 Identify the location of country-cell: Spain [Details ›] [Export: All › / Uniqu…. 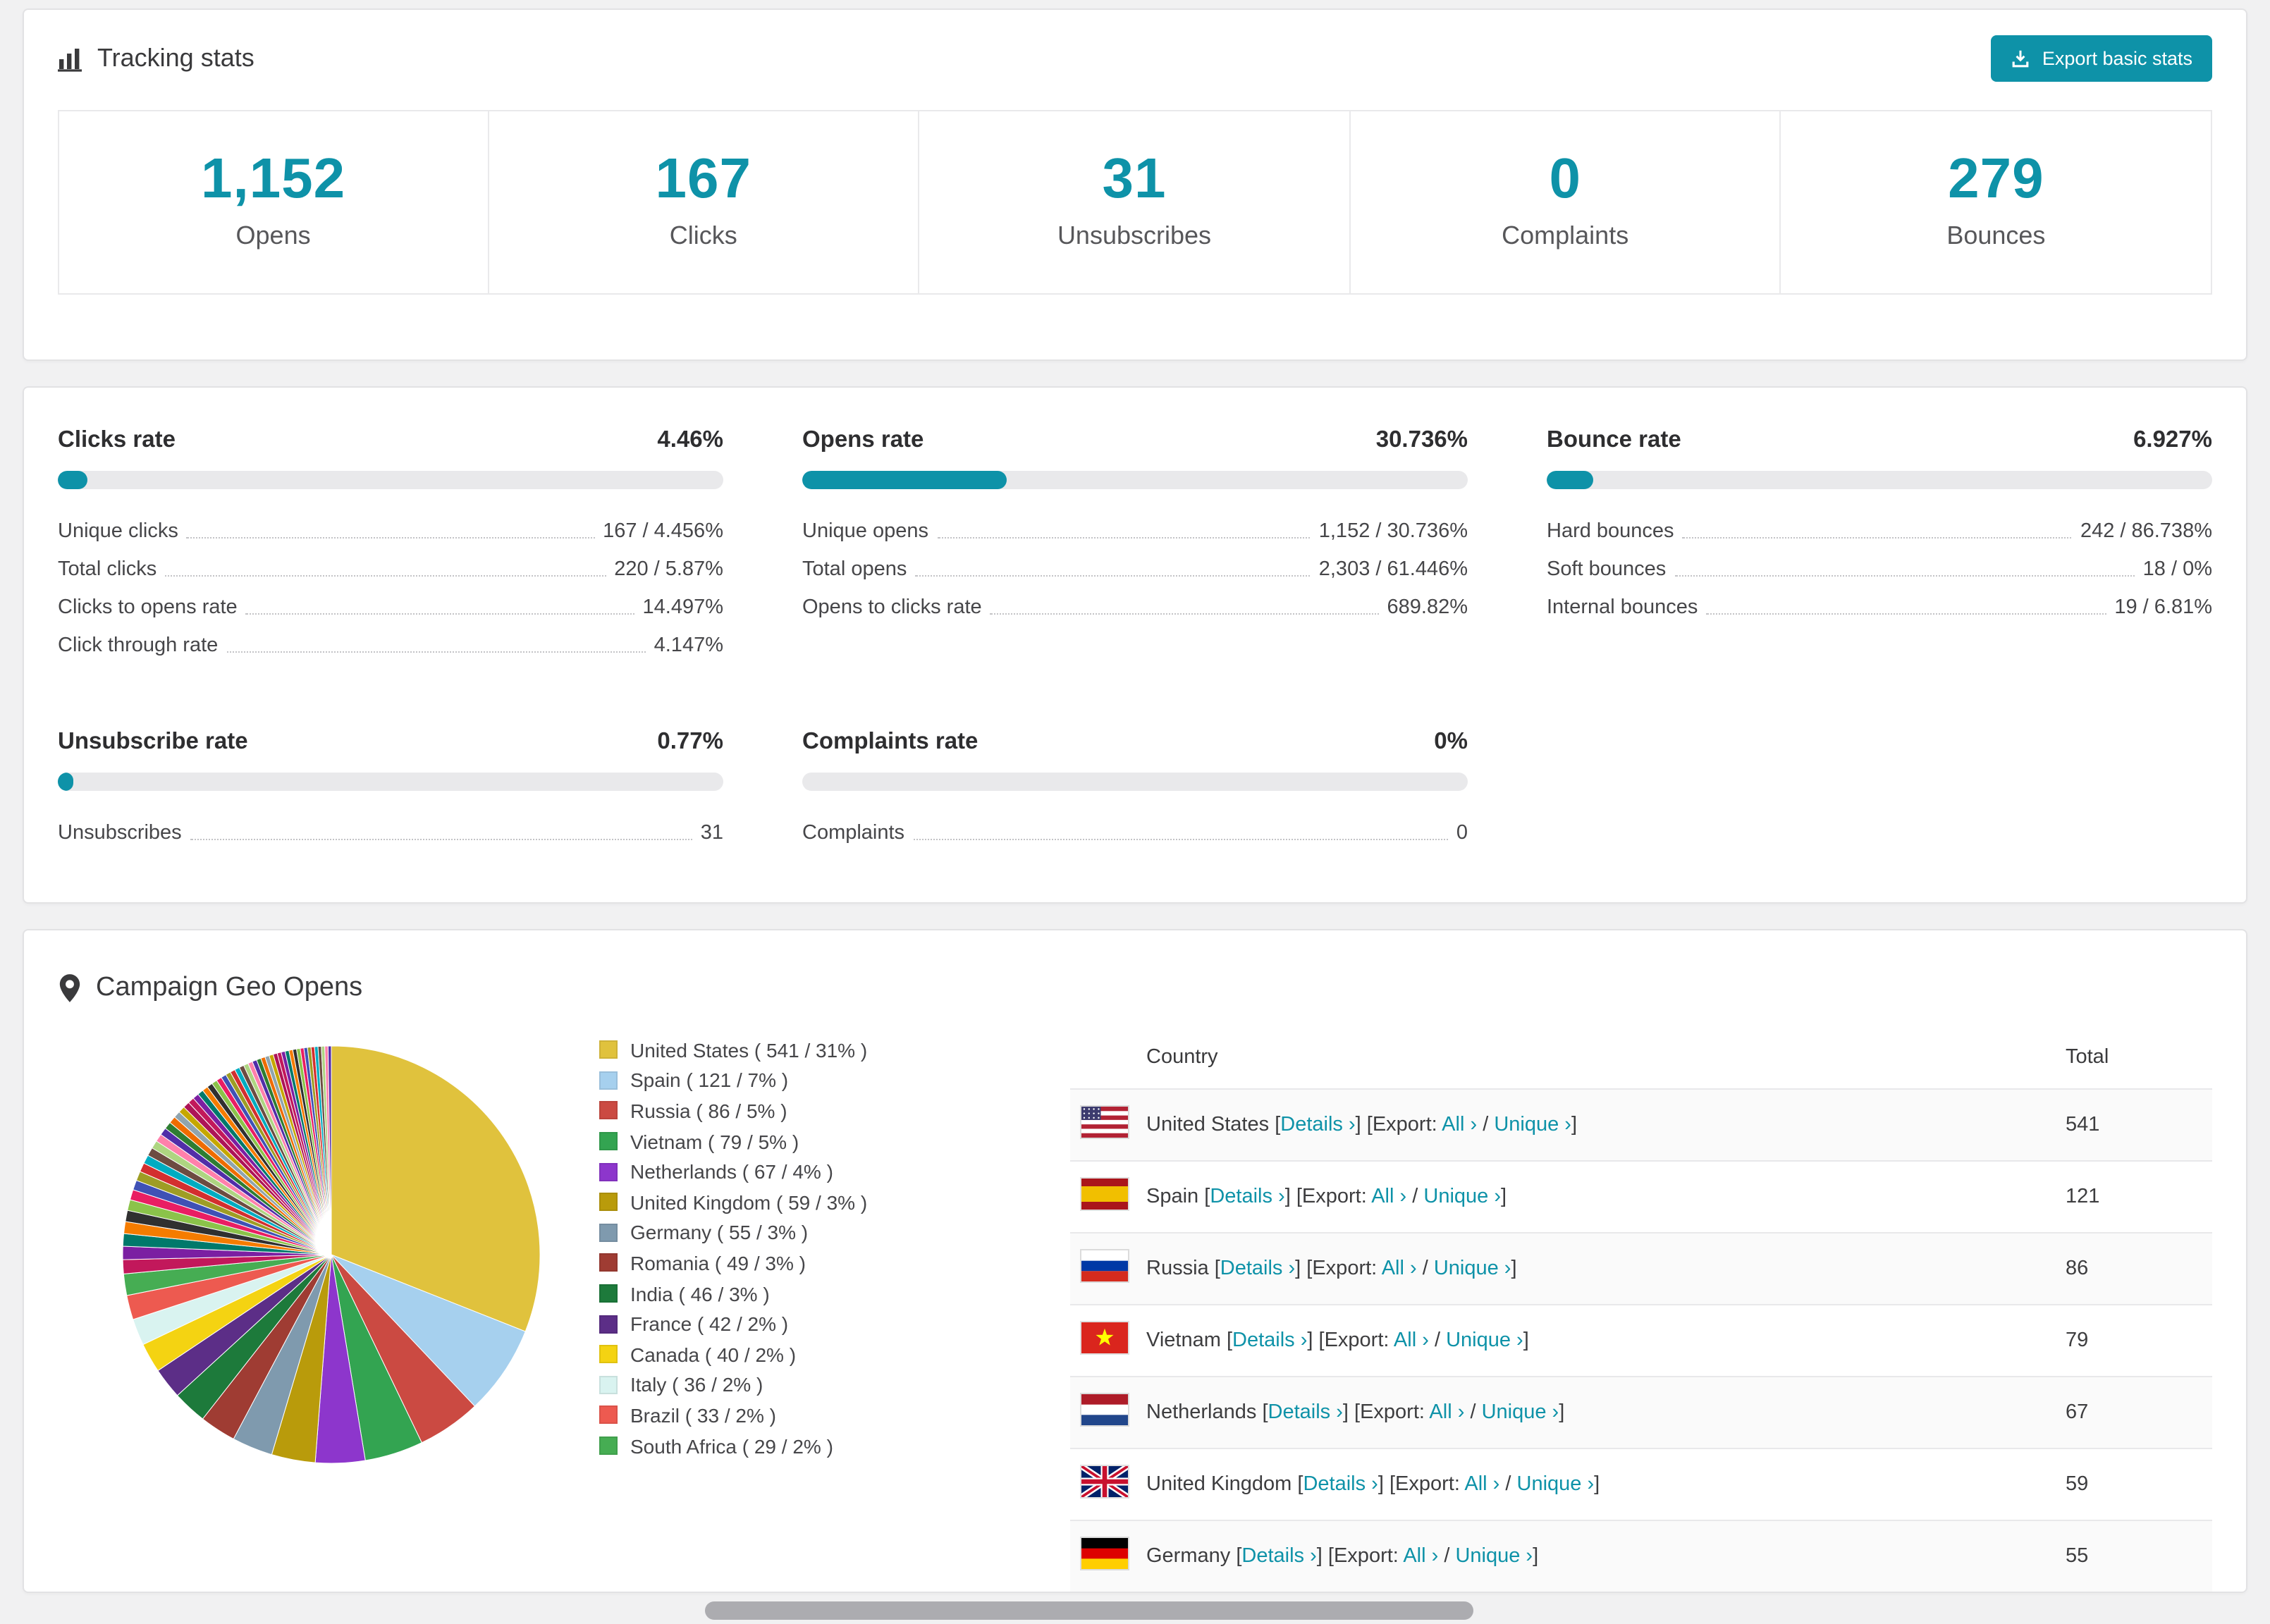
(1594, 1197).